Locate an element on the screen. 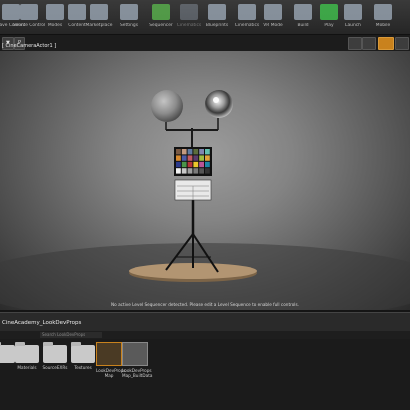  vr-mode-icon is located at coordinates (273, 12).